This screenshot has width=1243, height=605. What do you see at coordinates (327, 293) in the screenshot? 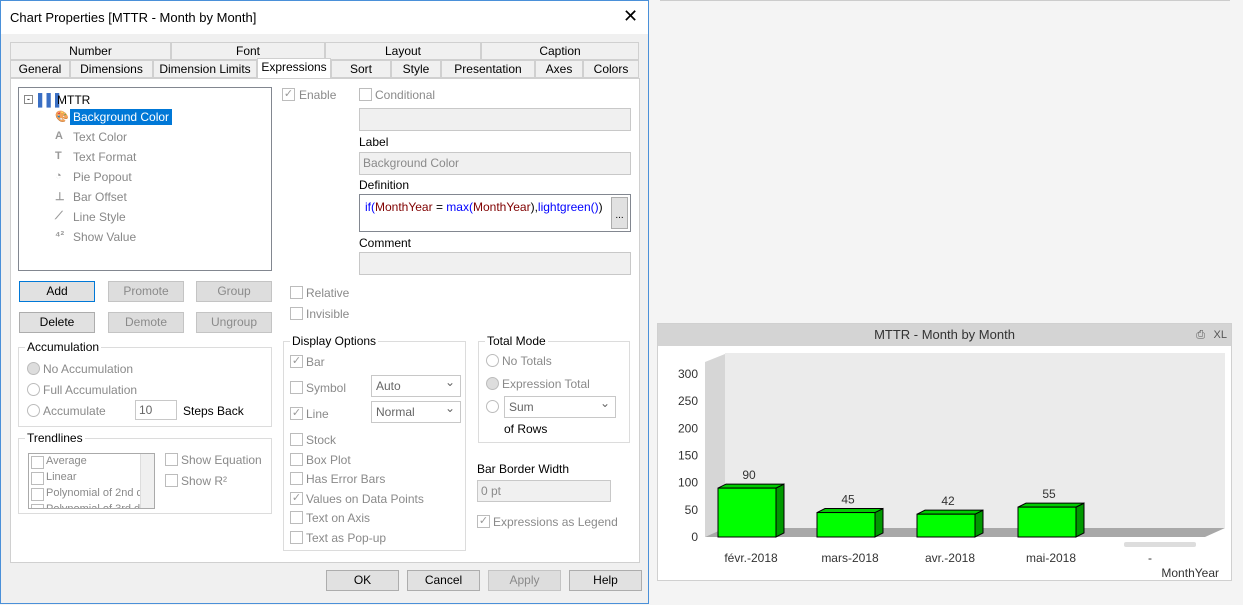
I see `relative-checkbox: Relative` at bounding box center [327, 293].